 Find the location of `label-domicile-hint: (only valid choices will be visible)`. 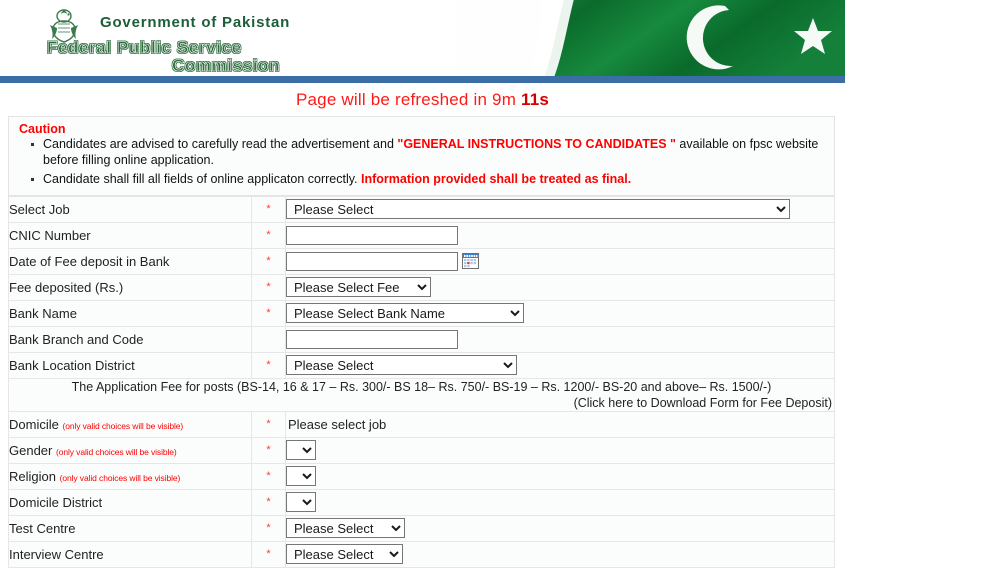

label-domicile-hint: (only valid choices will be visible) is located at coordinates (123, 425).